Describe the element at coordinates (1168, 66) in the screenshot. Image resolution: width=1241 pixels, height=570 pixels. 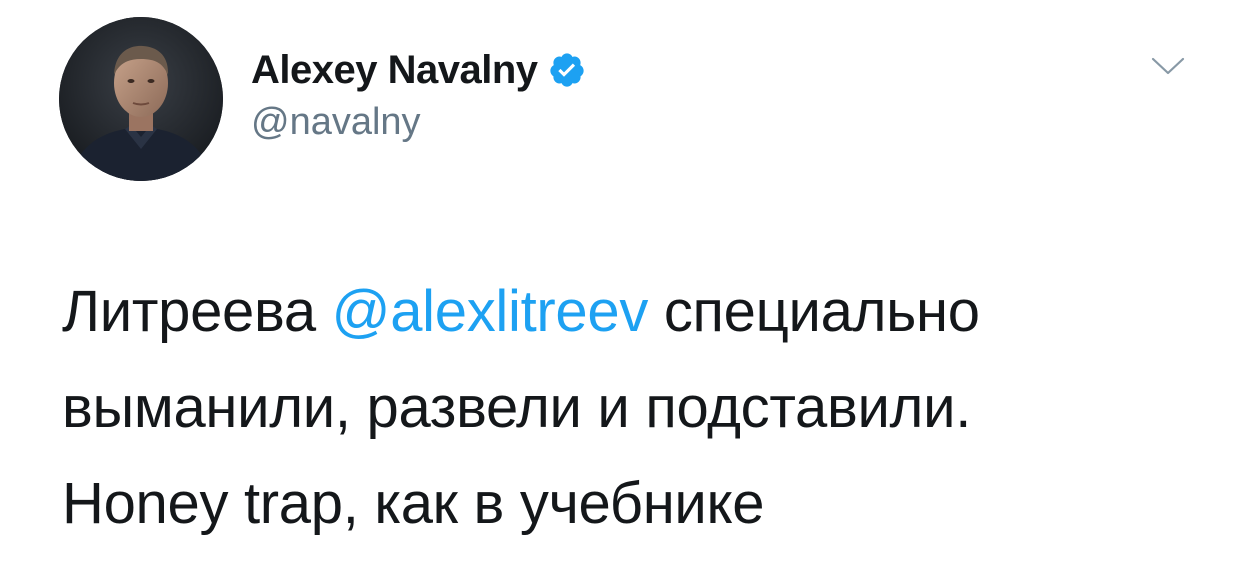
I see `chevron-down-icon` at that location.